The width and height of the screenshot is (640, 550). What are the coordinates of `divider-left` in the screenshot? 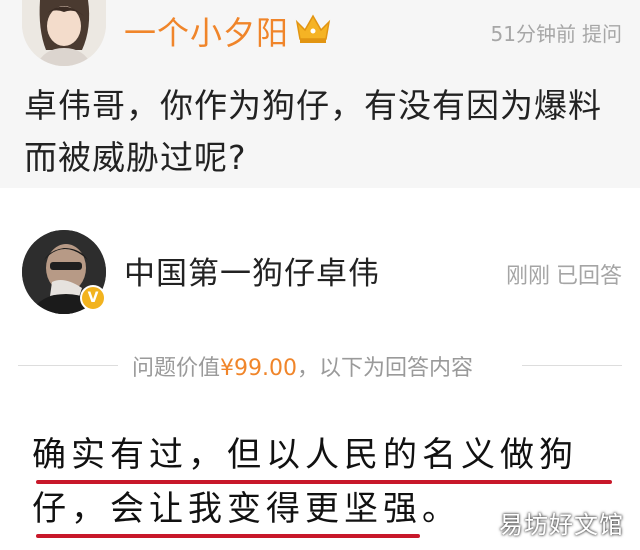 It's located at (68, 365).